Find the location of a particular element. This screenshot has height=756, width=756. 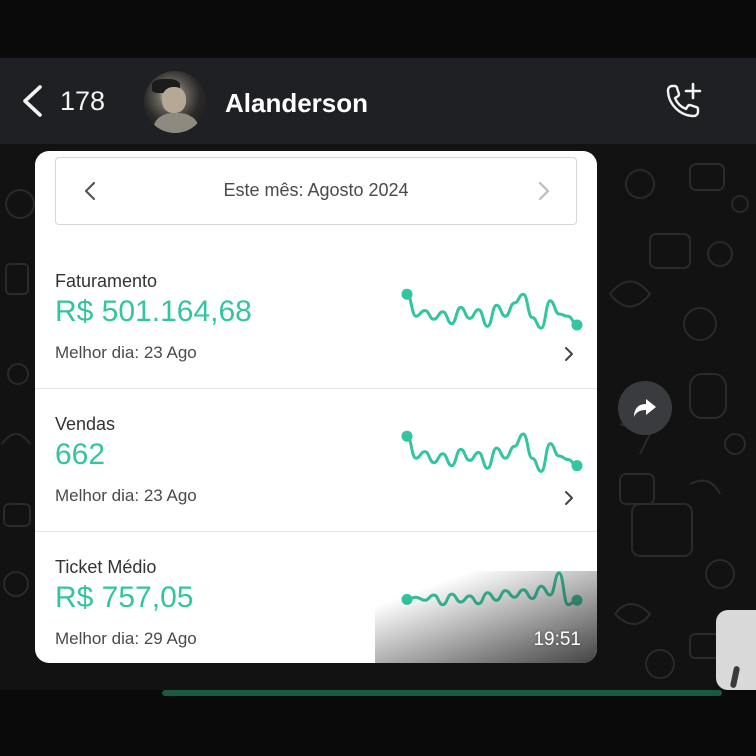

metric-title: Faturamento is located at coordinates (106, 281).